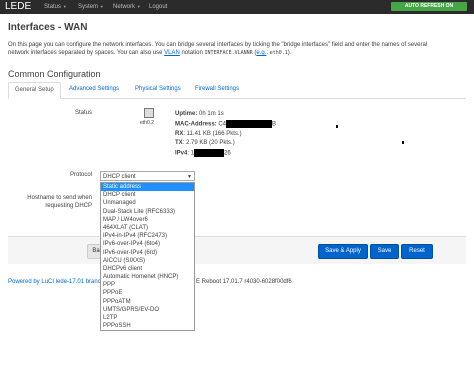 The height and width of the screenshot is (369, 474). What do you see at coordinates (147, 253) in the screenshot?
I see `protocol-option: IPv6-over-IPv4 (6rd)` at bounding box center [147, 253].